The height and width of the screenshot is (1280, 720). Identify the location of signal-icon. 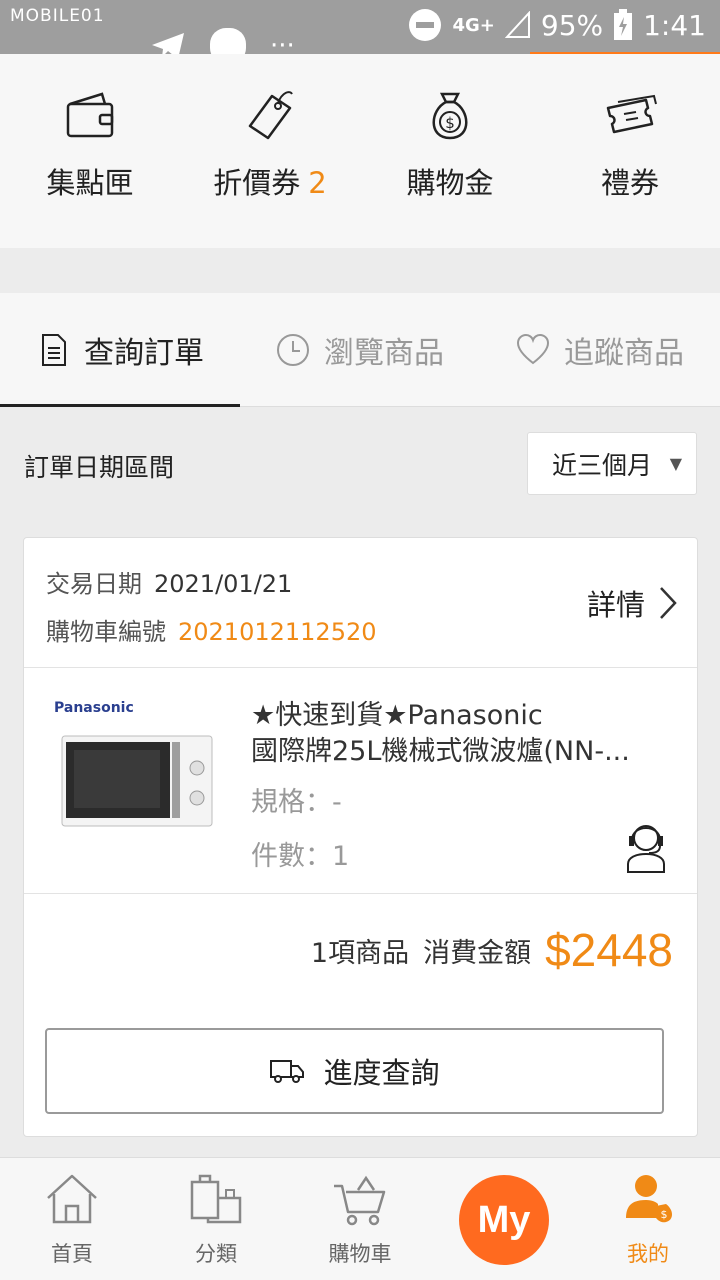
(517, 25).